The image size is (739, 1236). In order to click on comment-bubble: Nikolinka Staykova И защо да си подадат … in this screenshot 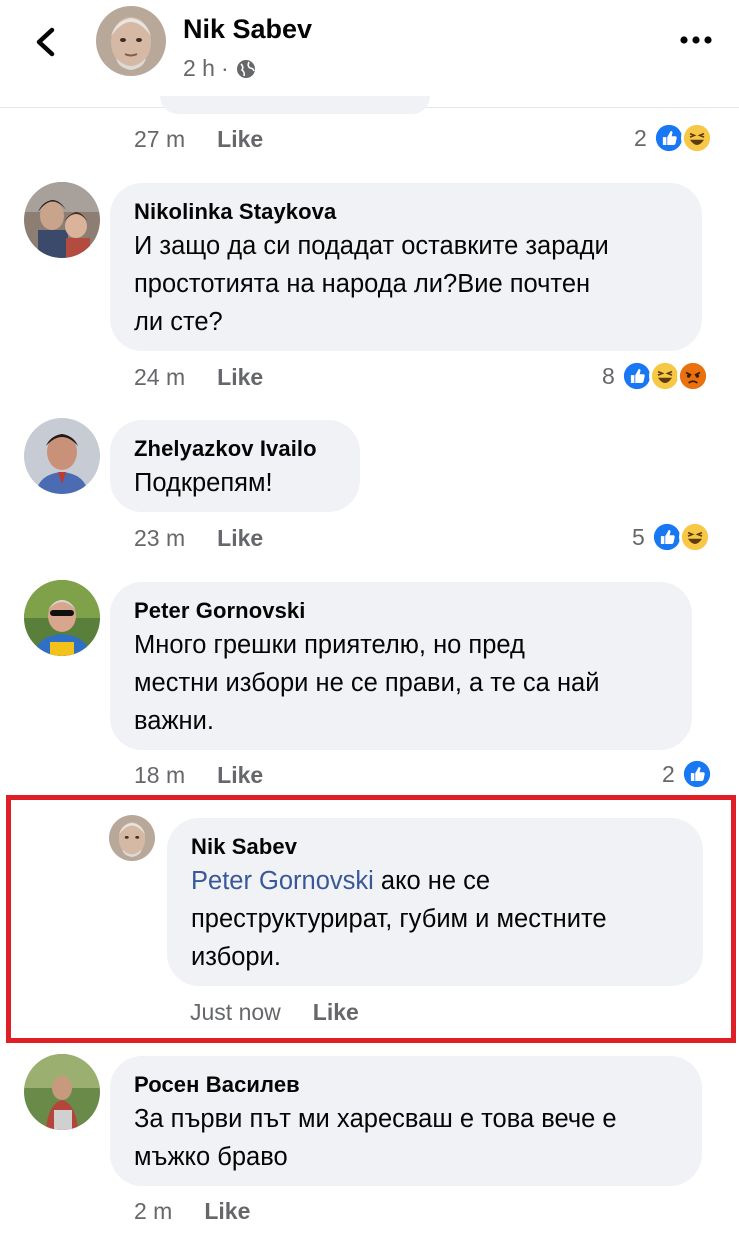, I will do `click(406, 267)`.